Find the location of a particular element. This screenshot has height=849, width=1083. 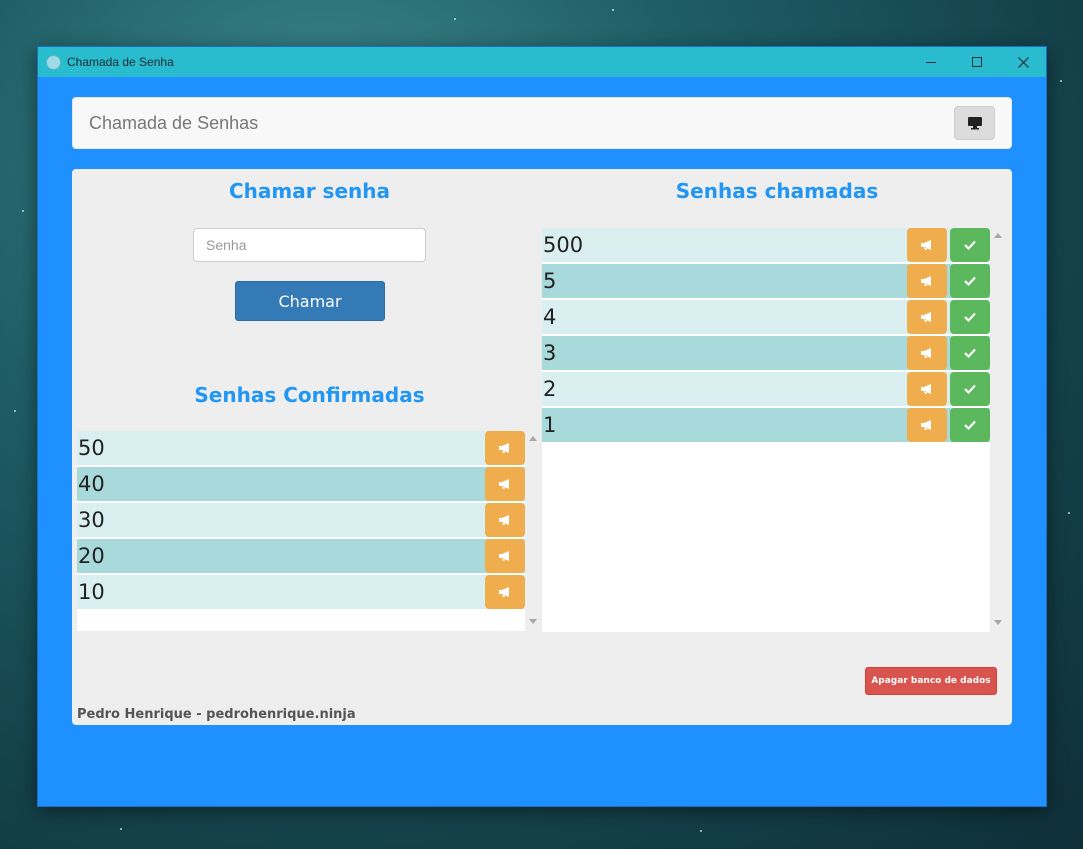

senha-input is located at coordinates (309, 245).